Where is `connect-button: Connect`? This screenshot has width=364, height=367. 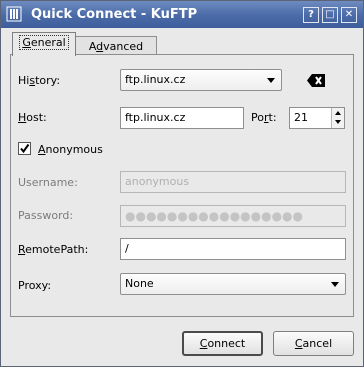 connect-button: Connect is located at coordinates (222, 343).